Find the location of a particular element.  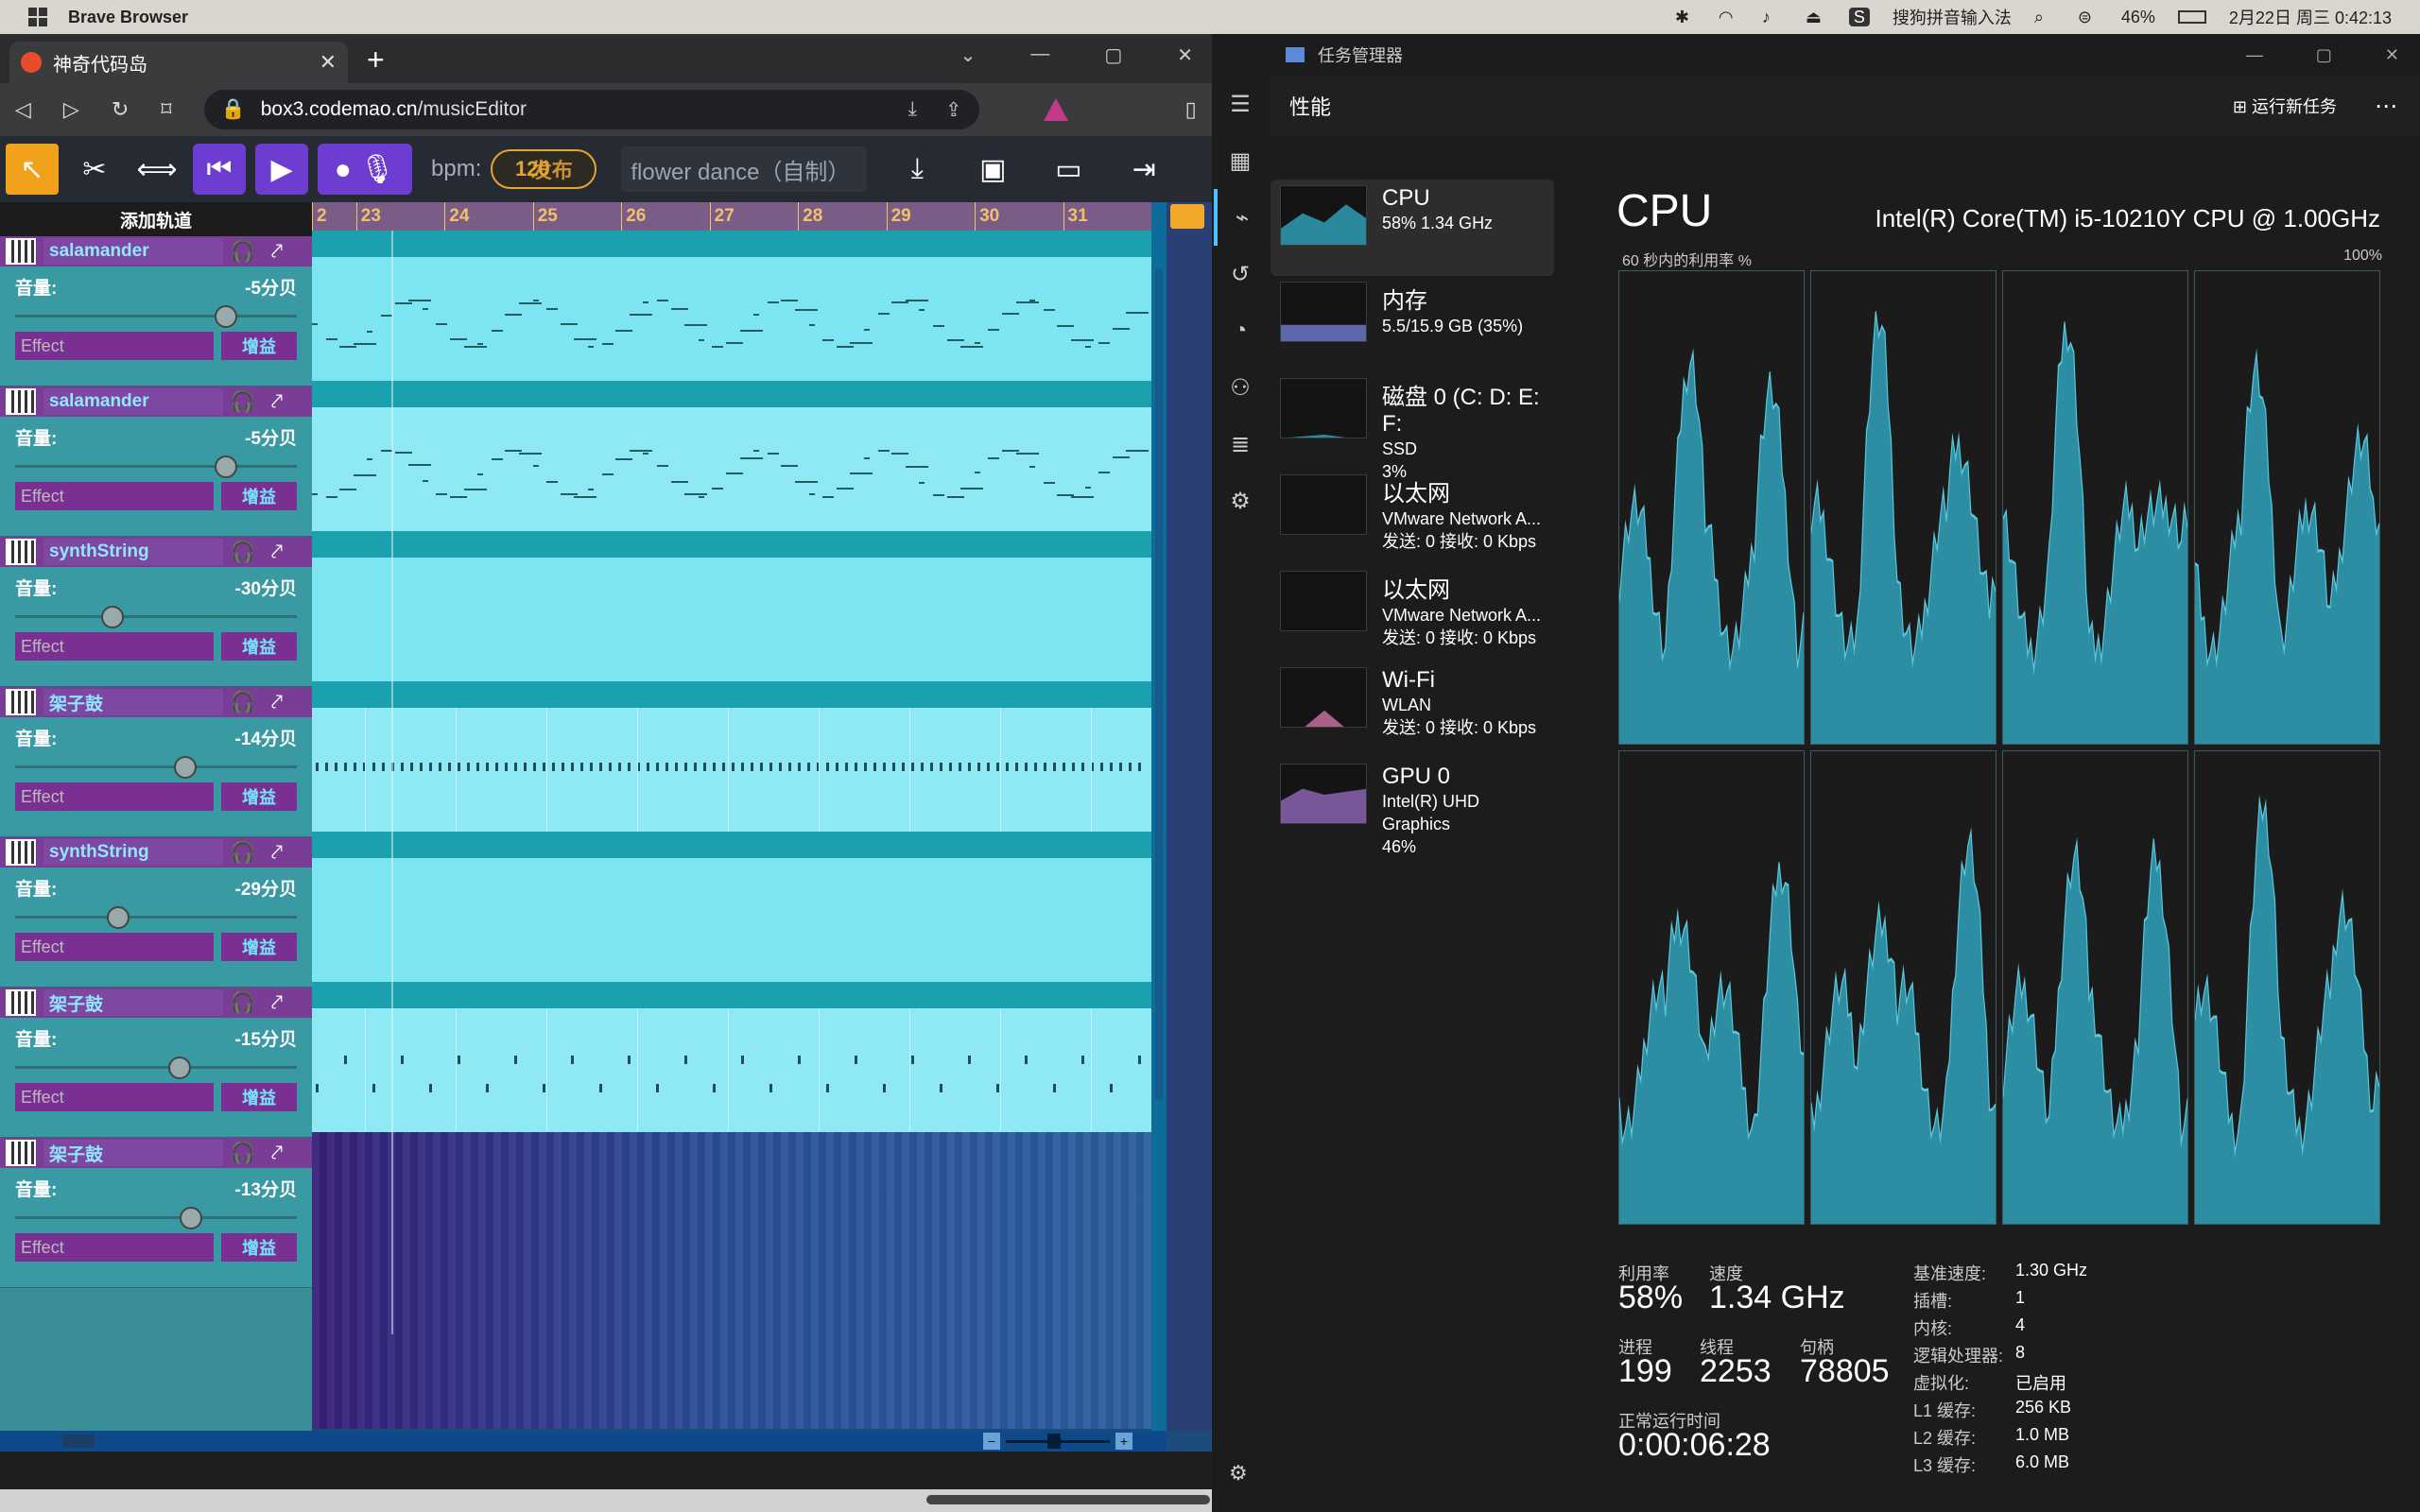

browser-tab: 神奇代码岛 ✕ is located at coordinates (178, 62).